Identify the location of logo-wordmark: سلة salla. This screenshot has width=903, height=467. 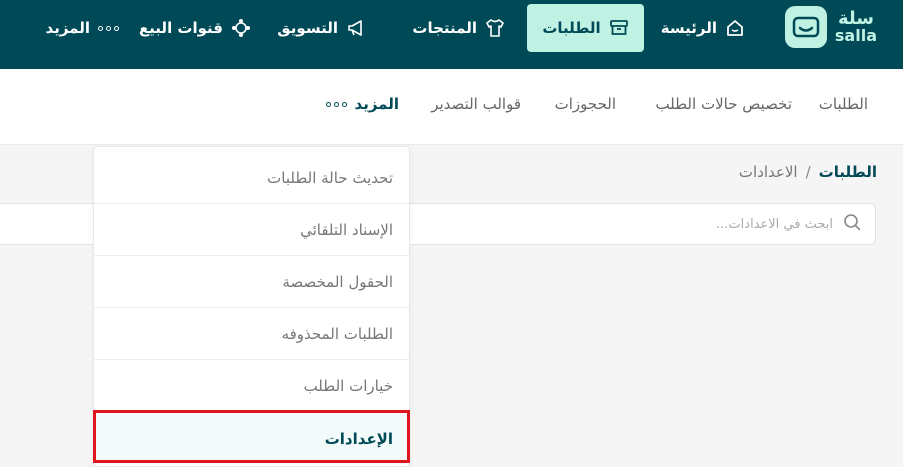
(856, 27).